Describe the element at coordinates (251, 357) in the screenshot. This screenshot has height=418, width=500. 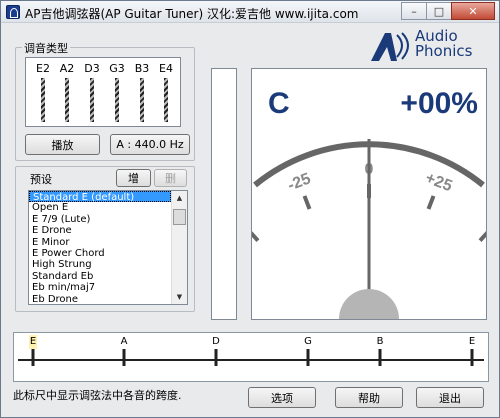
I see `tuning-span-ruler: EADGBE` at that location.